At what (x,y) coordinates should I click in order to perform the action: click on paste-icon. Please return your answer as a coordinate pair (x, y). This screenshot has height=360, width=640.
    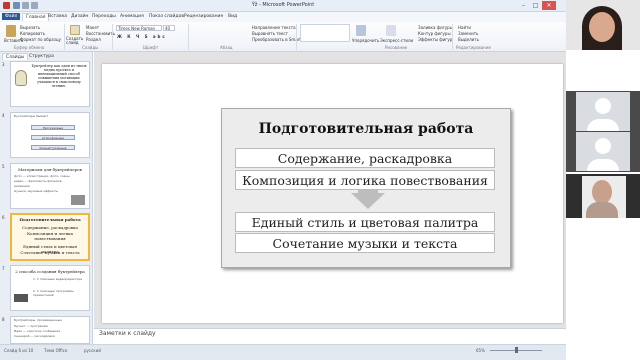
    Looking at the image, I should click on (11, 31).